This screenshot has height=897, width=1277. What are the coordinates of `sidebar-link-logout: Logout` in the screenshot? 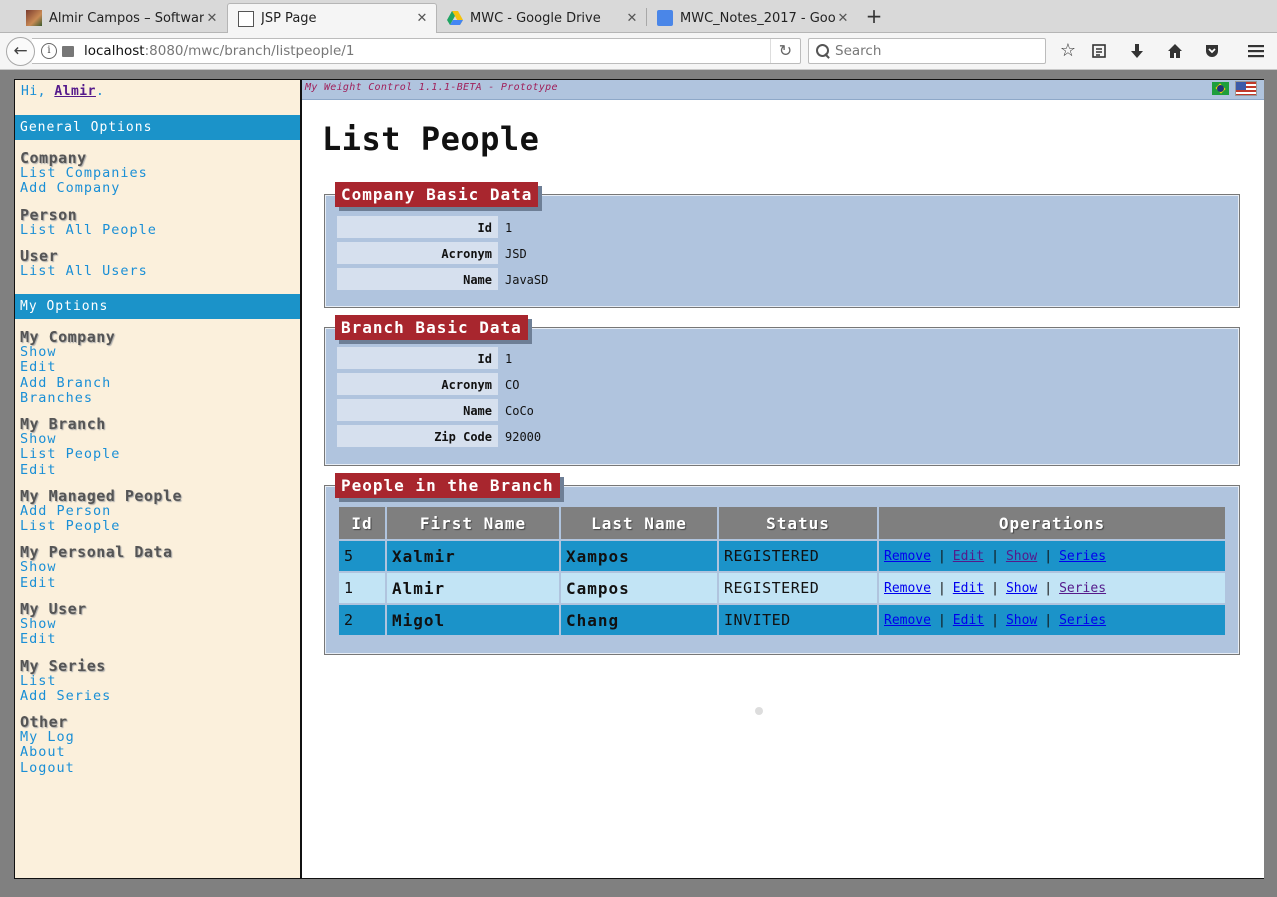 It's located at (47, 768).